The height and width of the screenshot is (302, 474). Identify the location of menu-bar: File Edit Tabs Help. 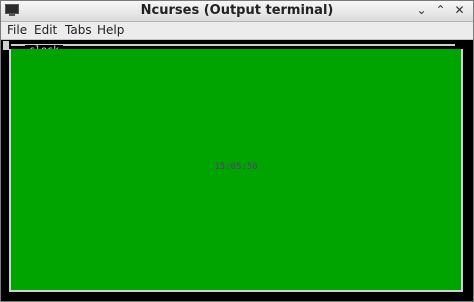
(237, 31).